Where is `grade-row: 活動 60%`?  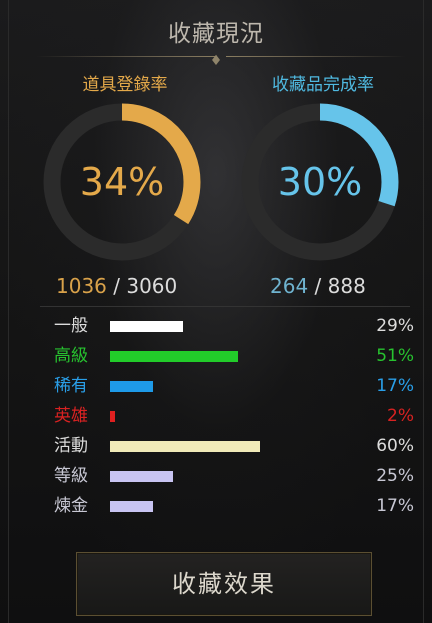 grade-row: 活動 60% is located at coordinates (234, 446).